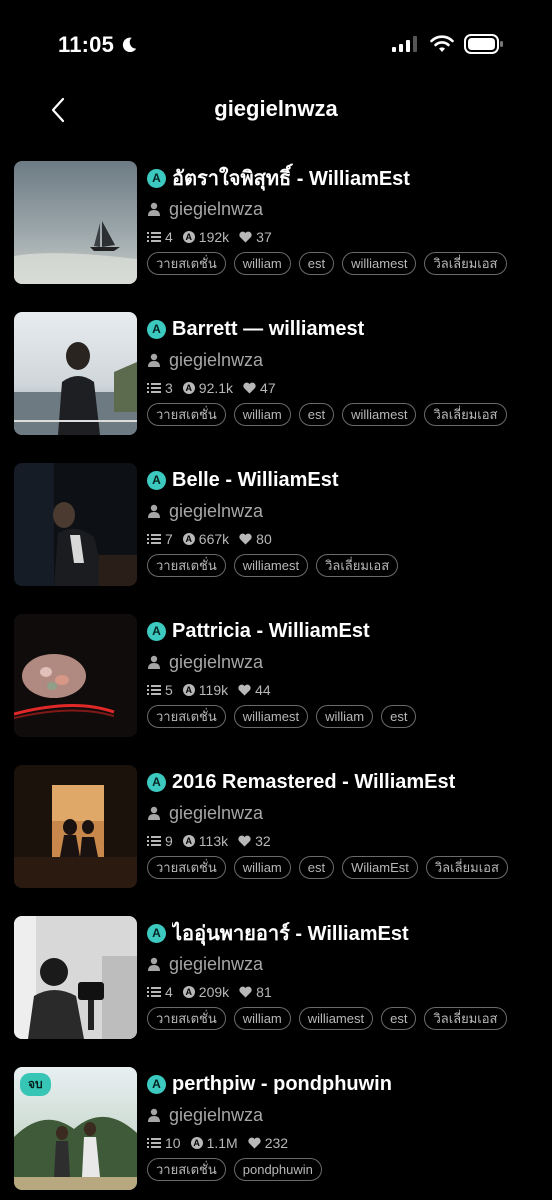 The width and height of the screenshot is (552, 1200). I want to click on likes-count: 80, so click(264, 539).